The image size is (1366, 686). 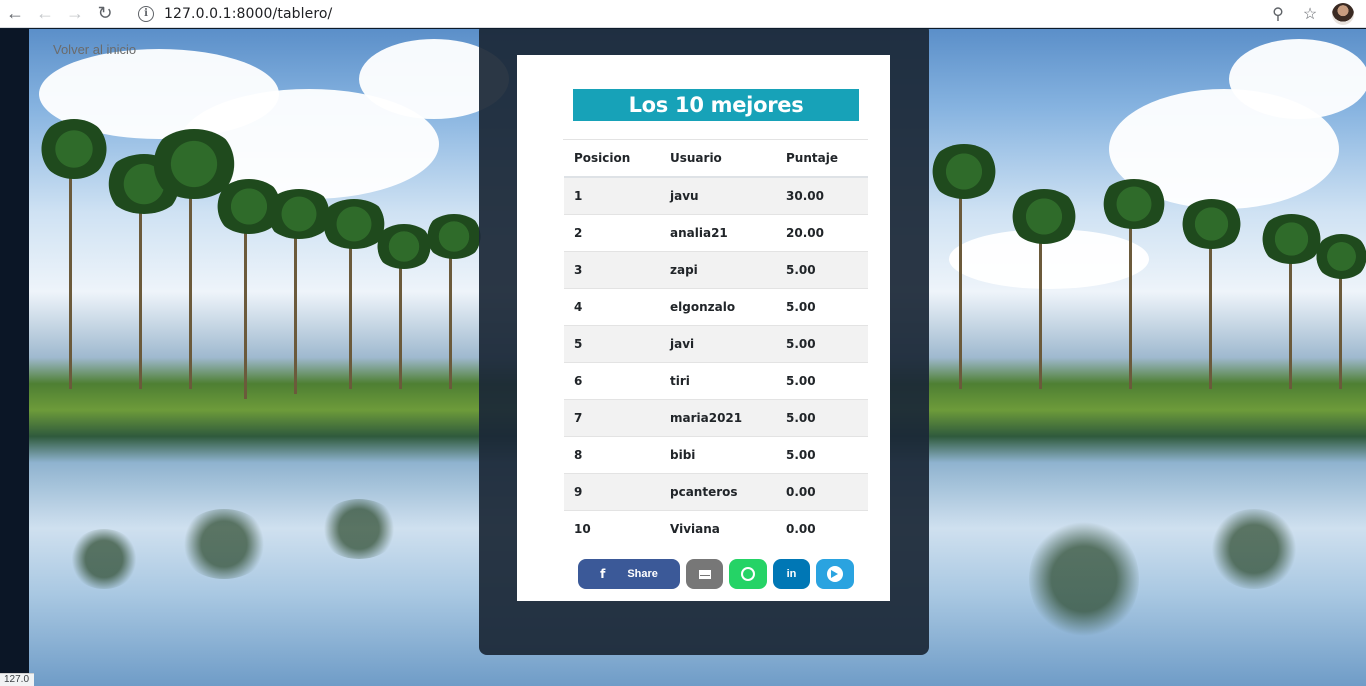 I want to click on linkedin-icon: in, so click(x=791, y=574).